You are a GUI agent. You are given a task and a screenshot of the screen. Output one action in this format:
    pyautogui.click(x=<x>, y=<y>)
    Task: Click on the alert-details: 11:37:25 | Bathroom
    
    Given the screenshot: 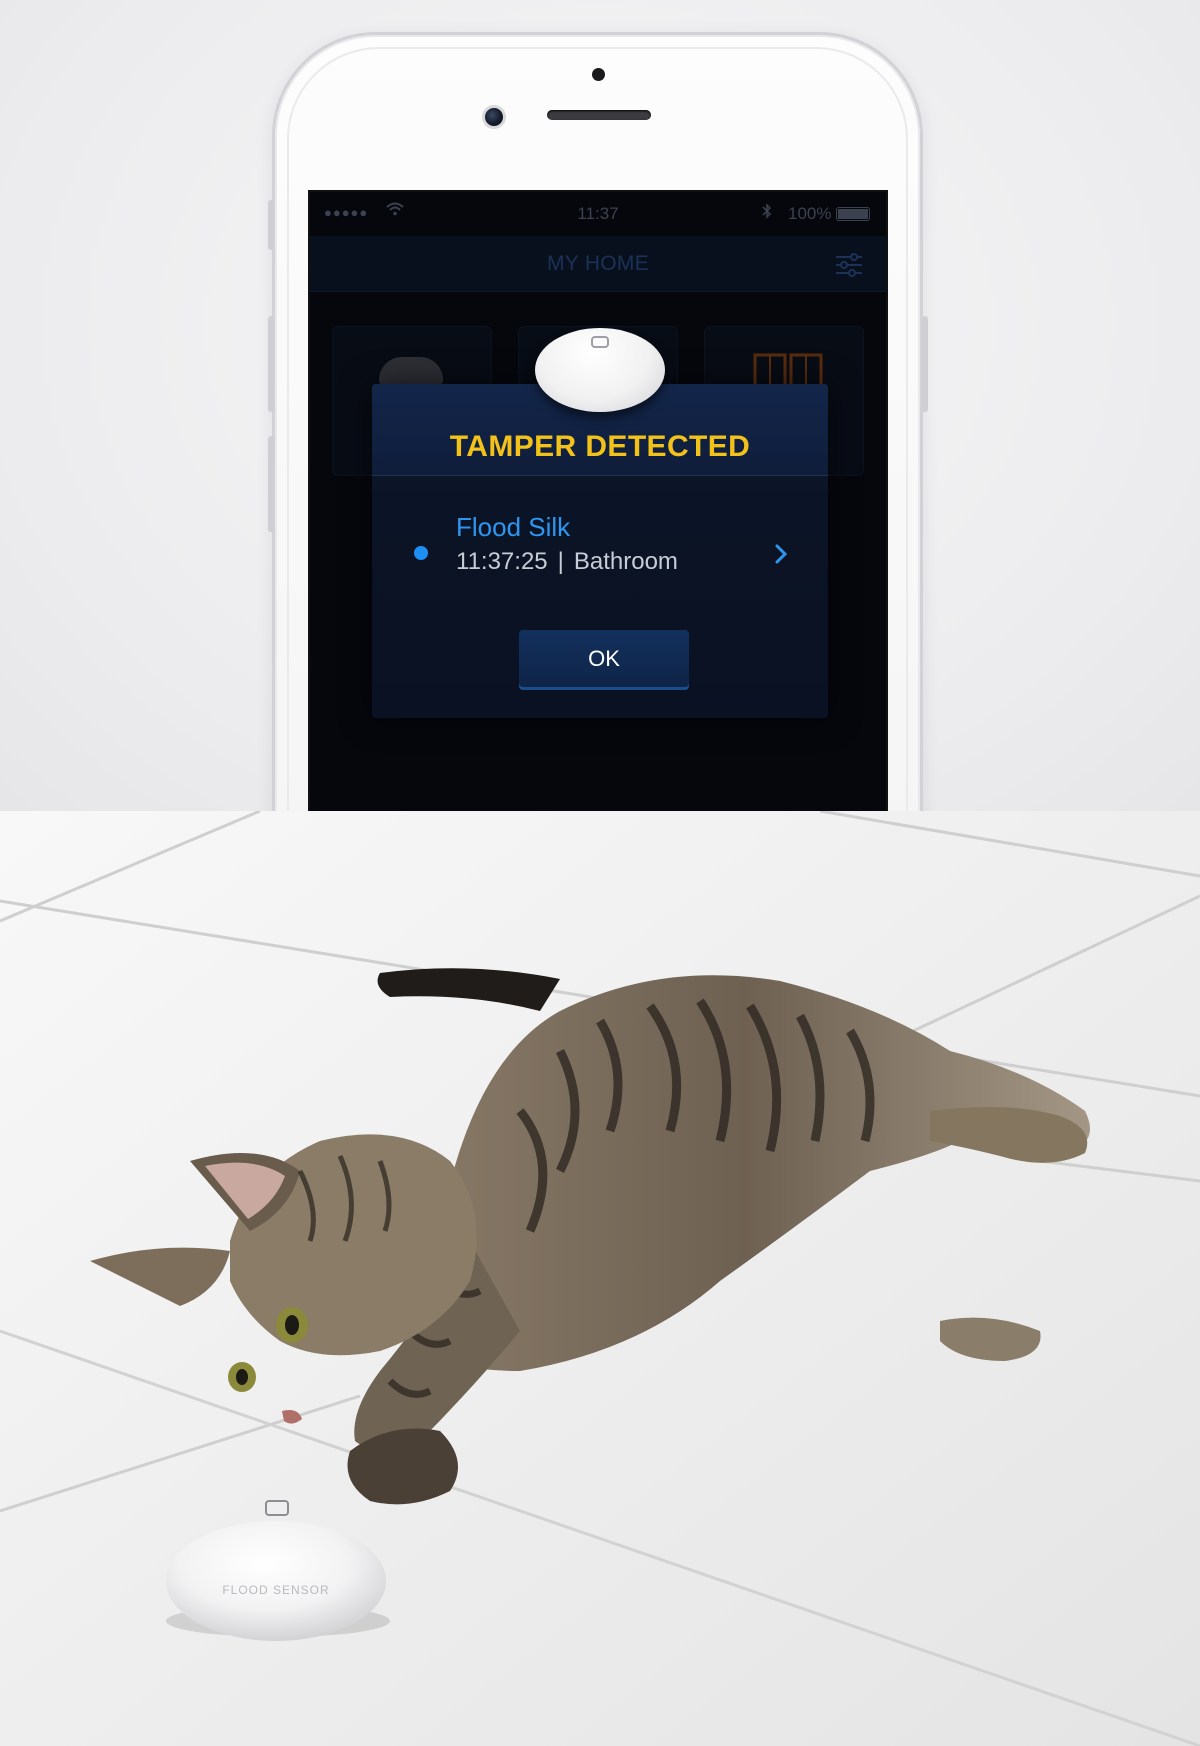 What is the action you would take?
    pyautogui.click(x=567, y=562)
    